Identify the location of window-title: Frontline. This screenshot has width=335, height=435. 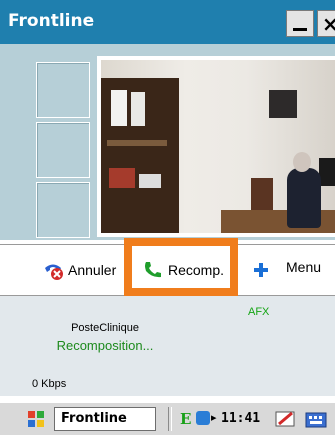
(51, 21).